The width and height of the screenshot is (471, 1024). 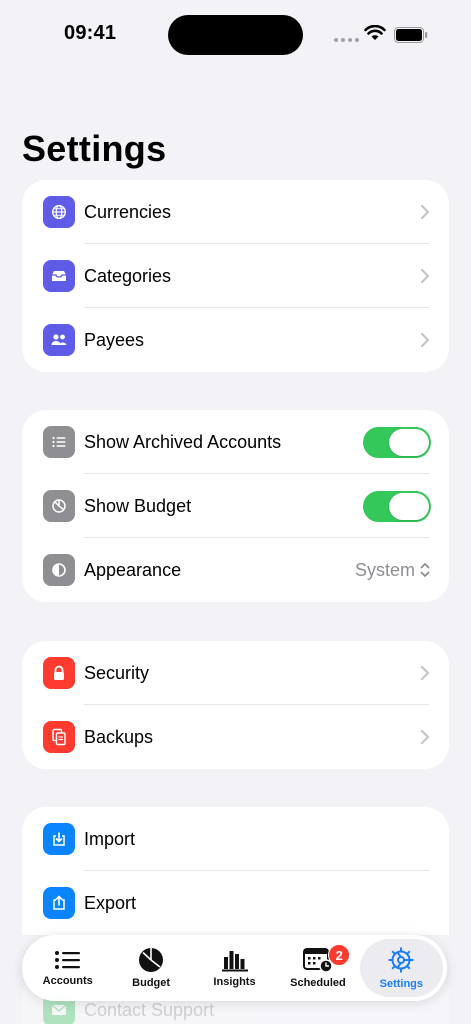 What do you see at coordinates (114, 339) in the screenshot?
I see `row-label: Payees` at bounding box center [114, 339].